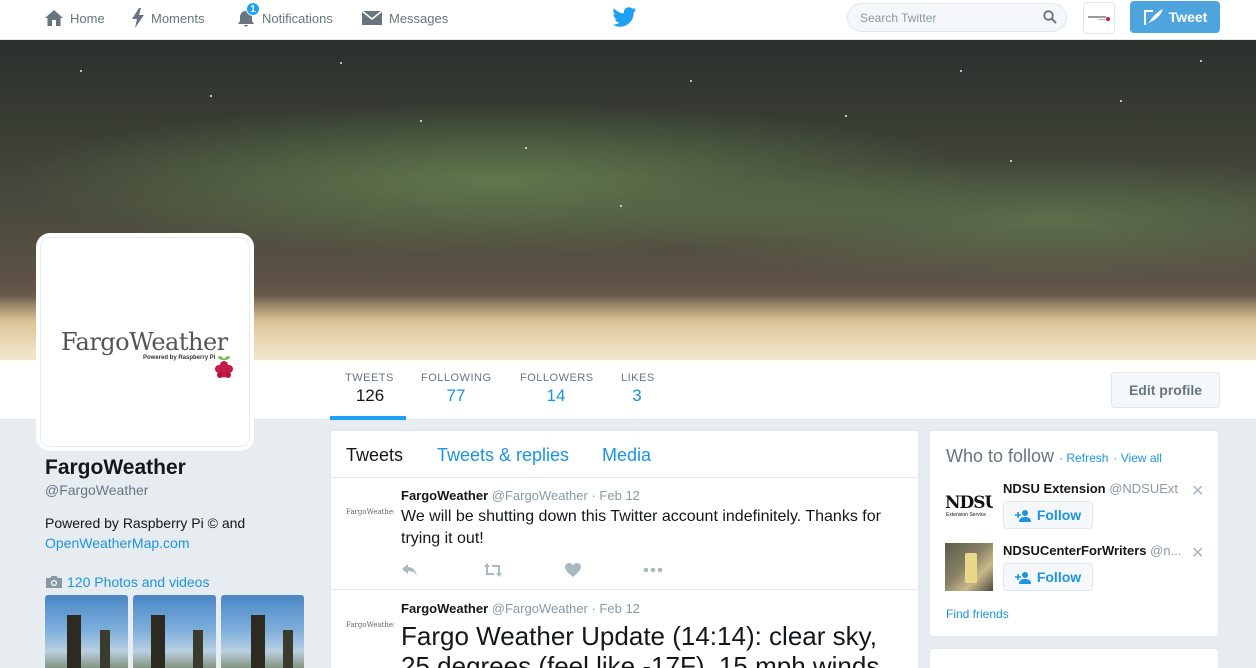  Describe the element at coordinates (368, 418) in the screenshot. I see `active-stat-underline` at that location.